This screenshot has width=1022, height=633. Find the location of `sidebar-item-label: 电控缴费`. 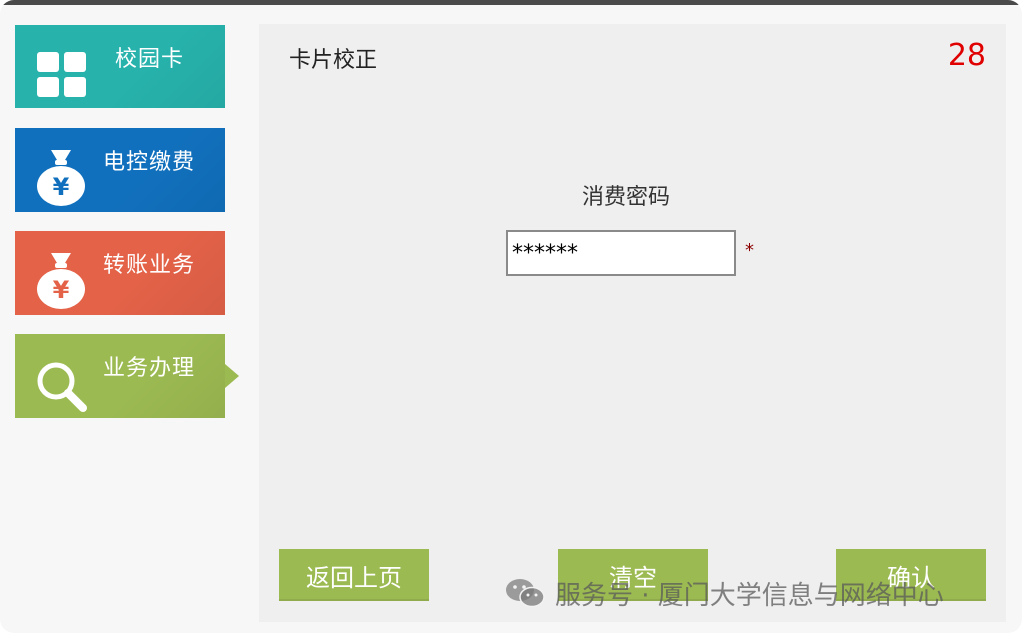

sidebar-item-label: 电控缴费 is located at coordinates (149, 162).